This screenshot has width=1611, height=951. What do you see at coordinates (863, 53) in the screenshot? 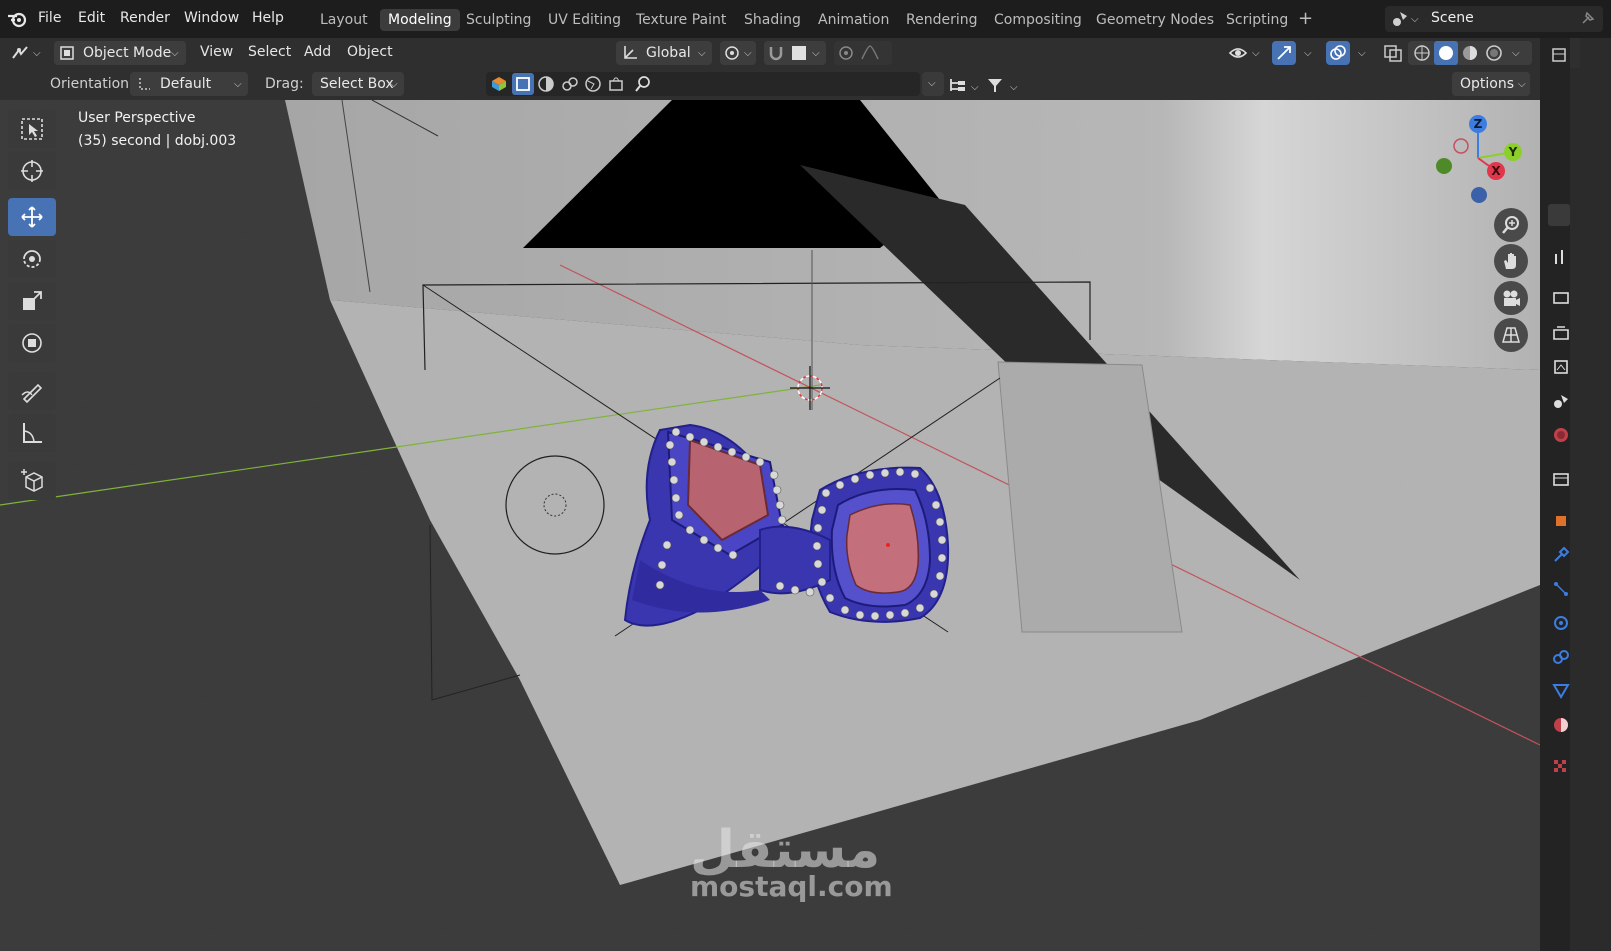
I see `proportional-editing` at bounding box center [863, 53].